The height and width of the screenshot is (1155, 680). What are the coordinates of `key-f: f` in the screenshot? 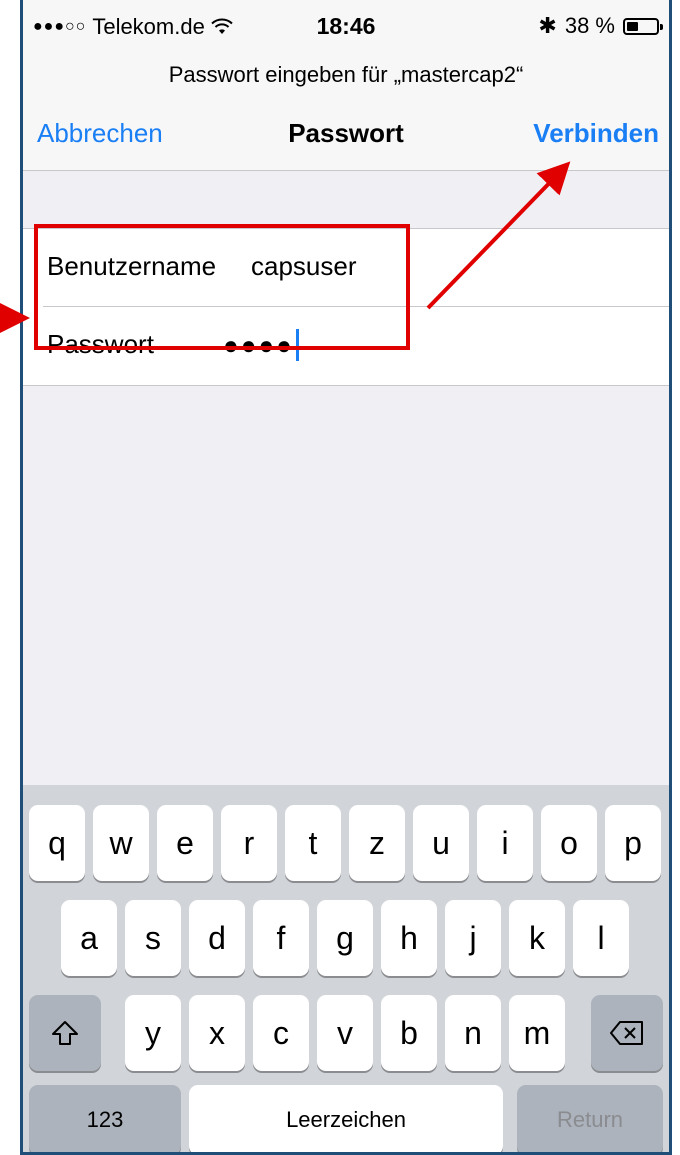 It's located at (281, 938).